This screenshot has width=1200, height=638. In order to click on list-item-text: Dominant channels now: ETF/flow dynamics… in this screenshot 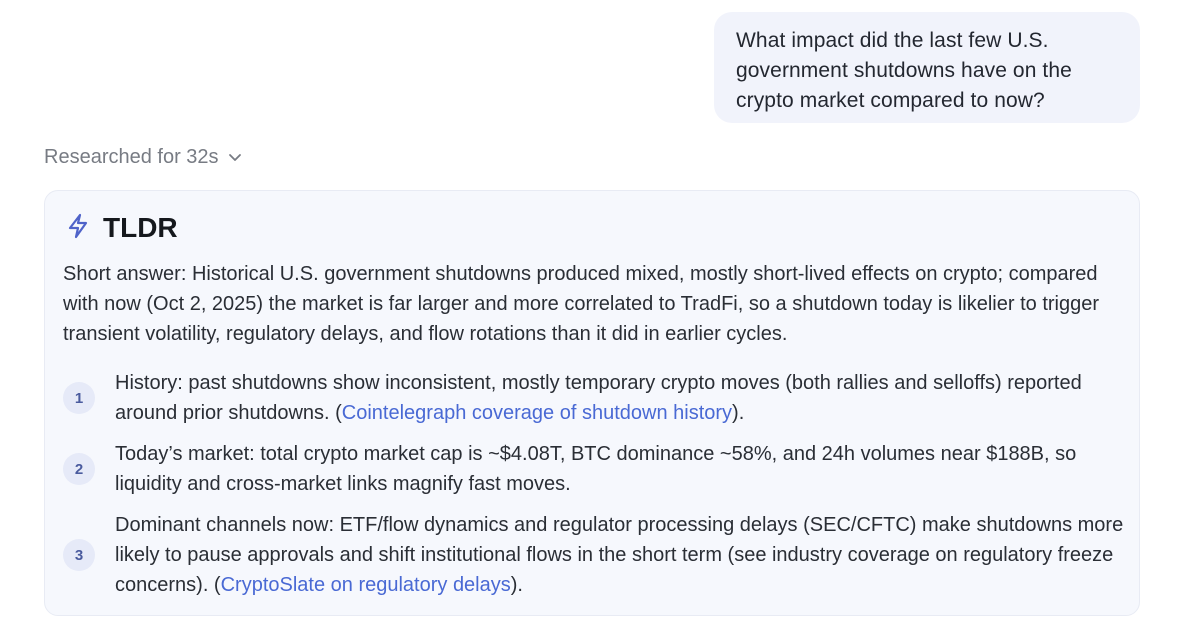, I will do `click(621, 555)`.